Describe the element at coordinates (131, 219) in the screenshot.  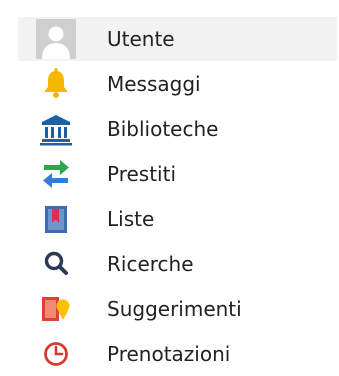
I see `menu-item-label: Liste` at that location.